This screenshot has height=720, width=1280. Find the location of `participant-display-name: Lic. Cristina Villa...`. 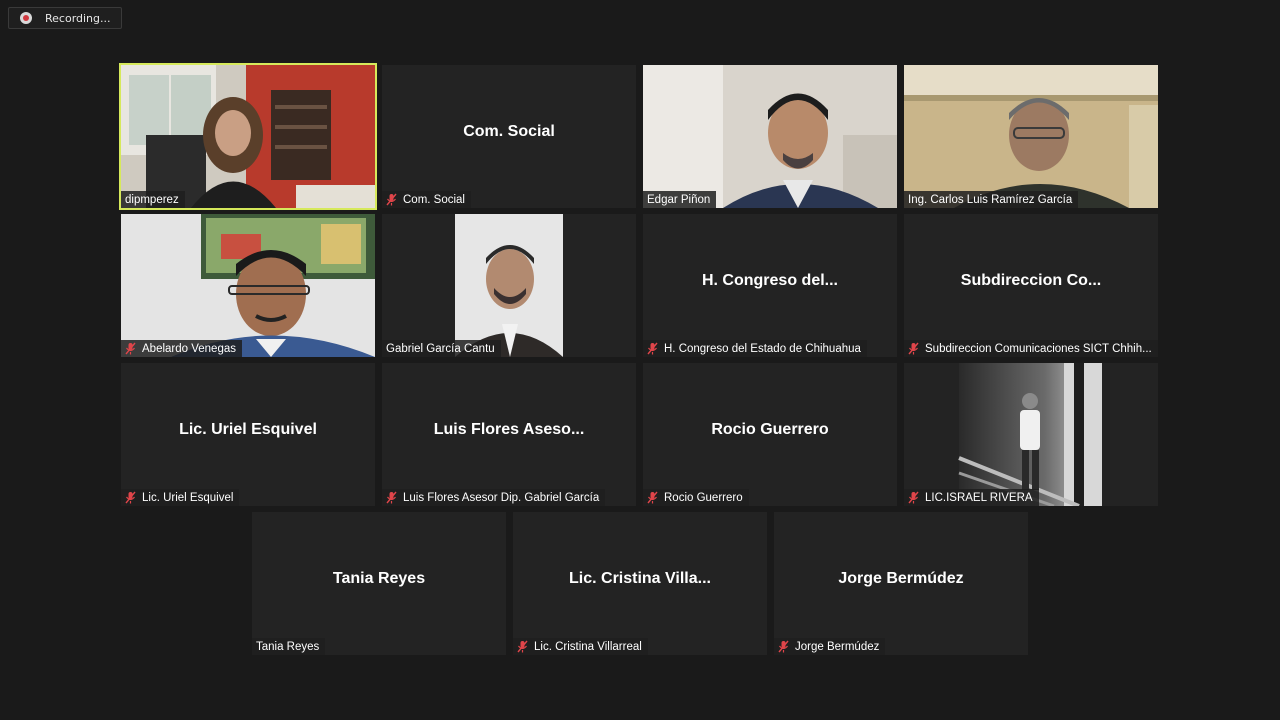

participant-display-name: Lic. Cristina Villa... is located at coordinates (640, 578).